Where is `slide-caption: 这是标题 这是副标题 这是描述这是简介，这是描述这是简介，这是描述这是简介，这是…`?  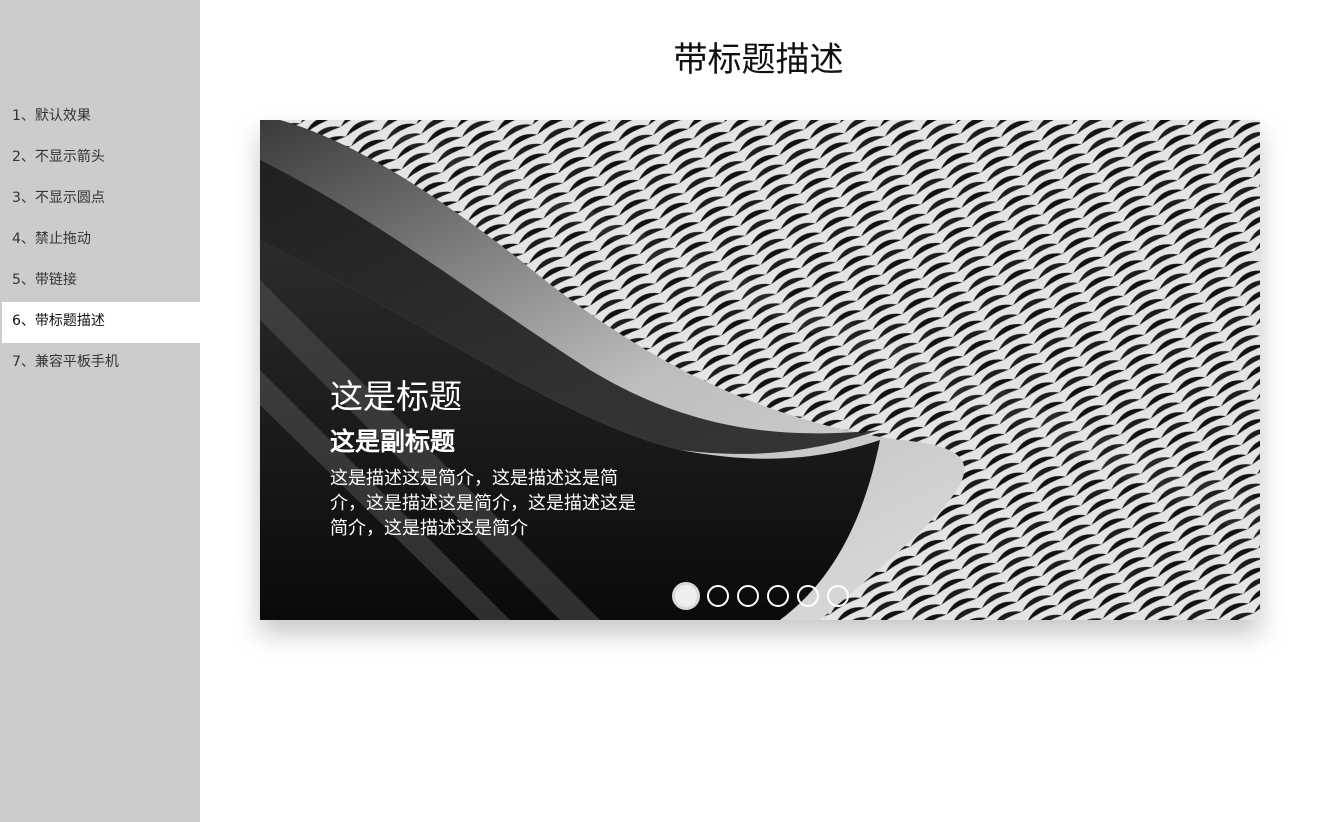
slide-caption: 这是标题 这是副标题 这是描述这是简介，这是描述这是简介，这是描述这是简介，这是… is located at coordinates (490, 458).